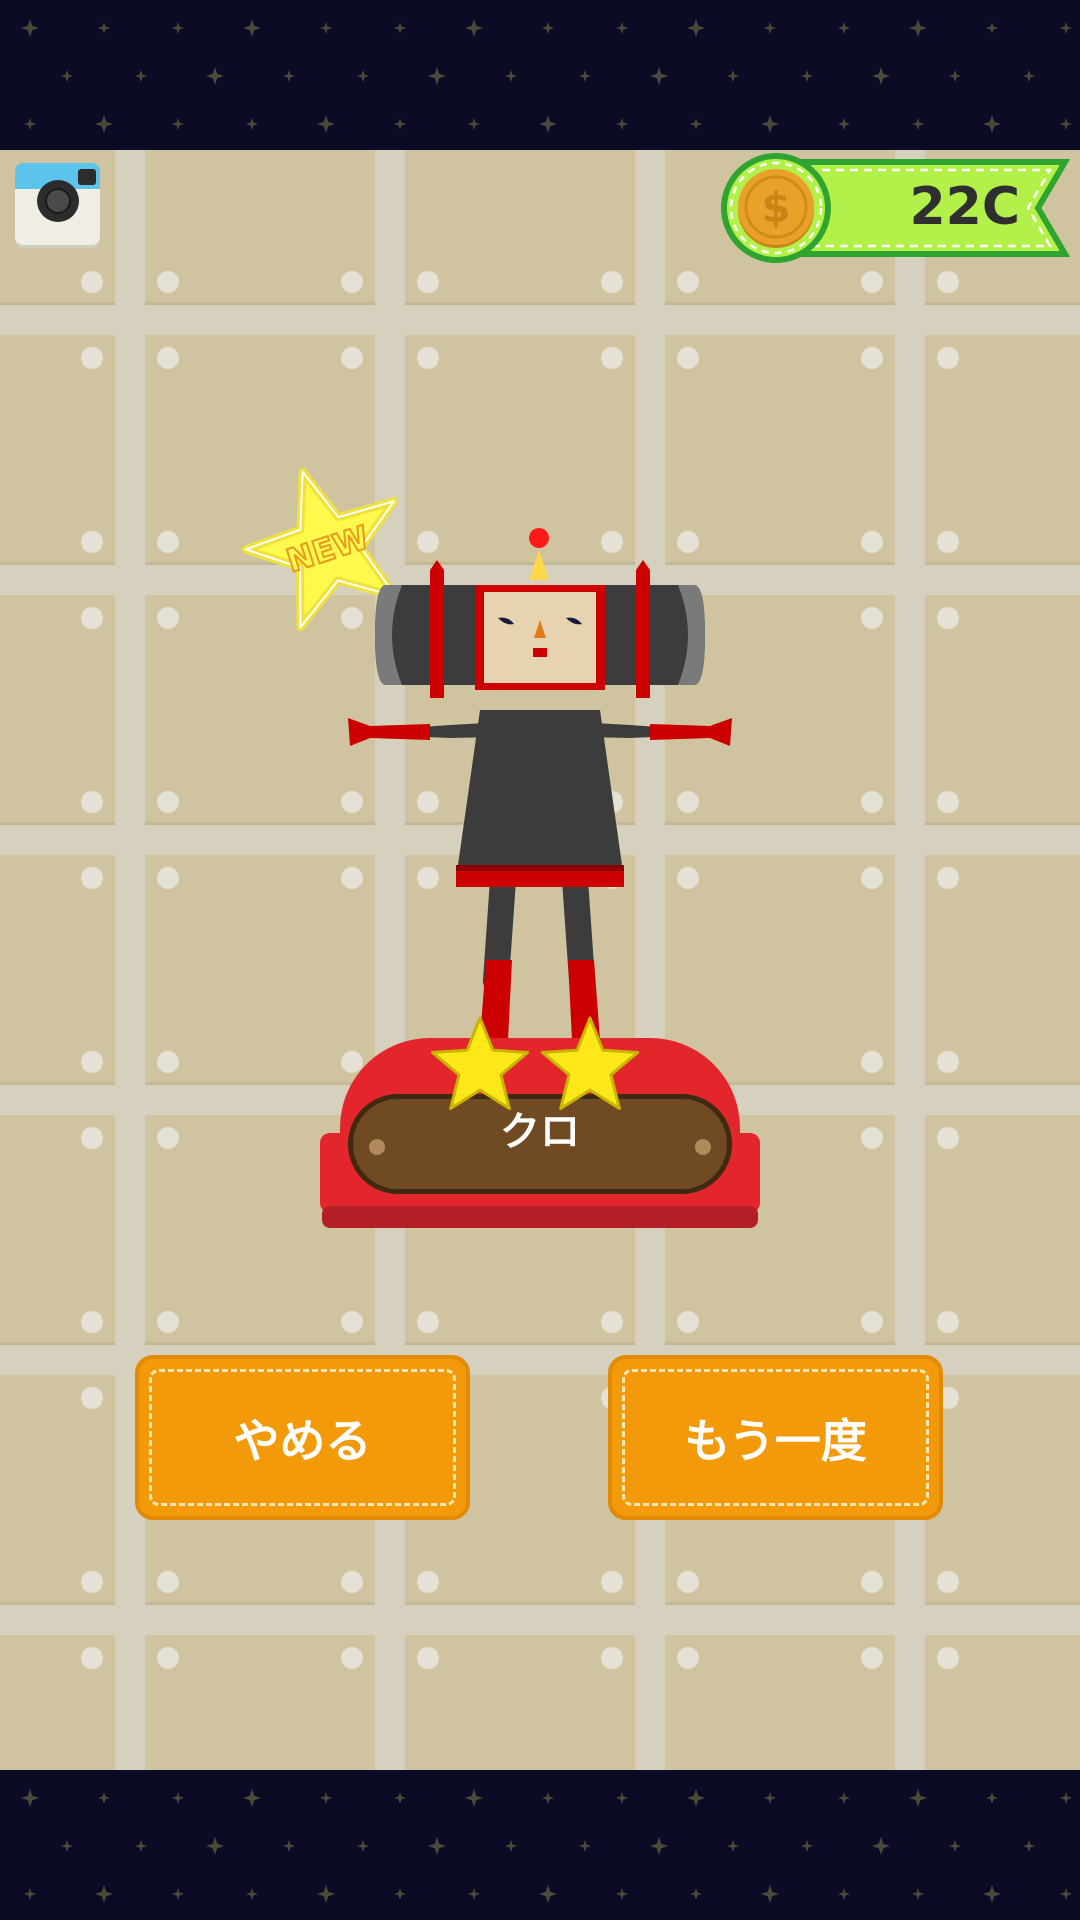 The width and height of the screenshot is (1080, 1920). Describe the element at coordinates (540, 784) in the screenshot. I see `character-figure` at that location.